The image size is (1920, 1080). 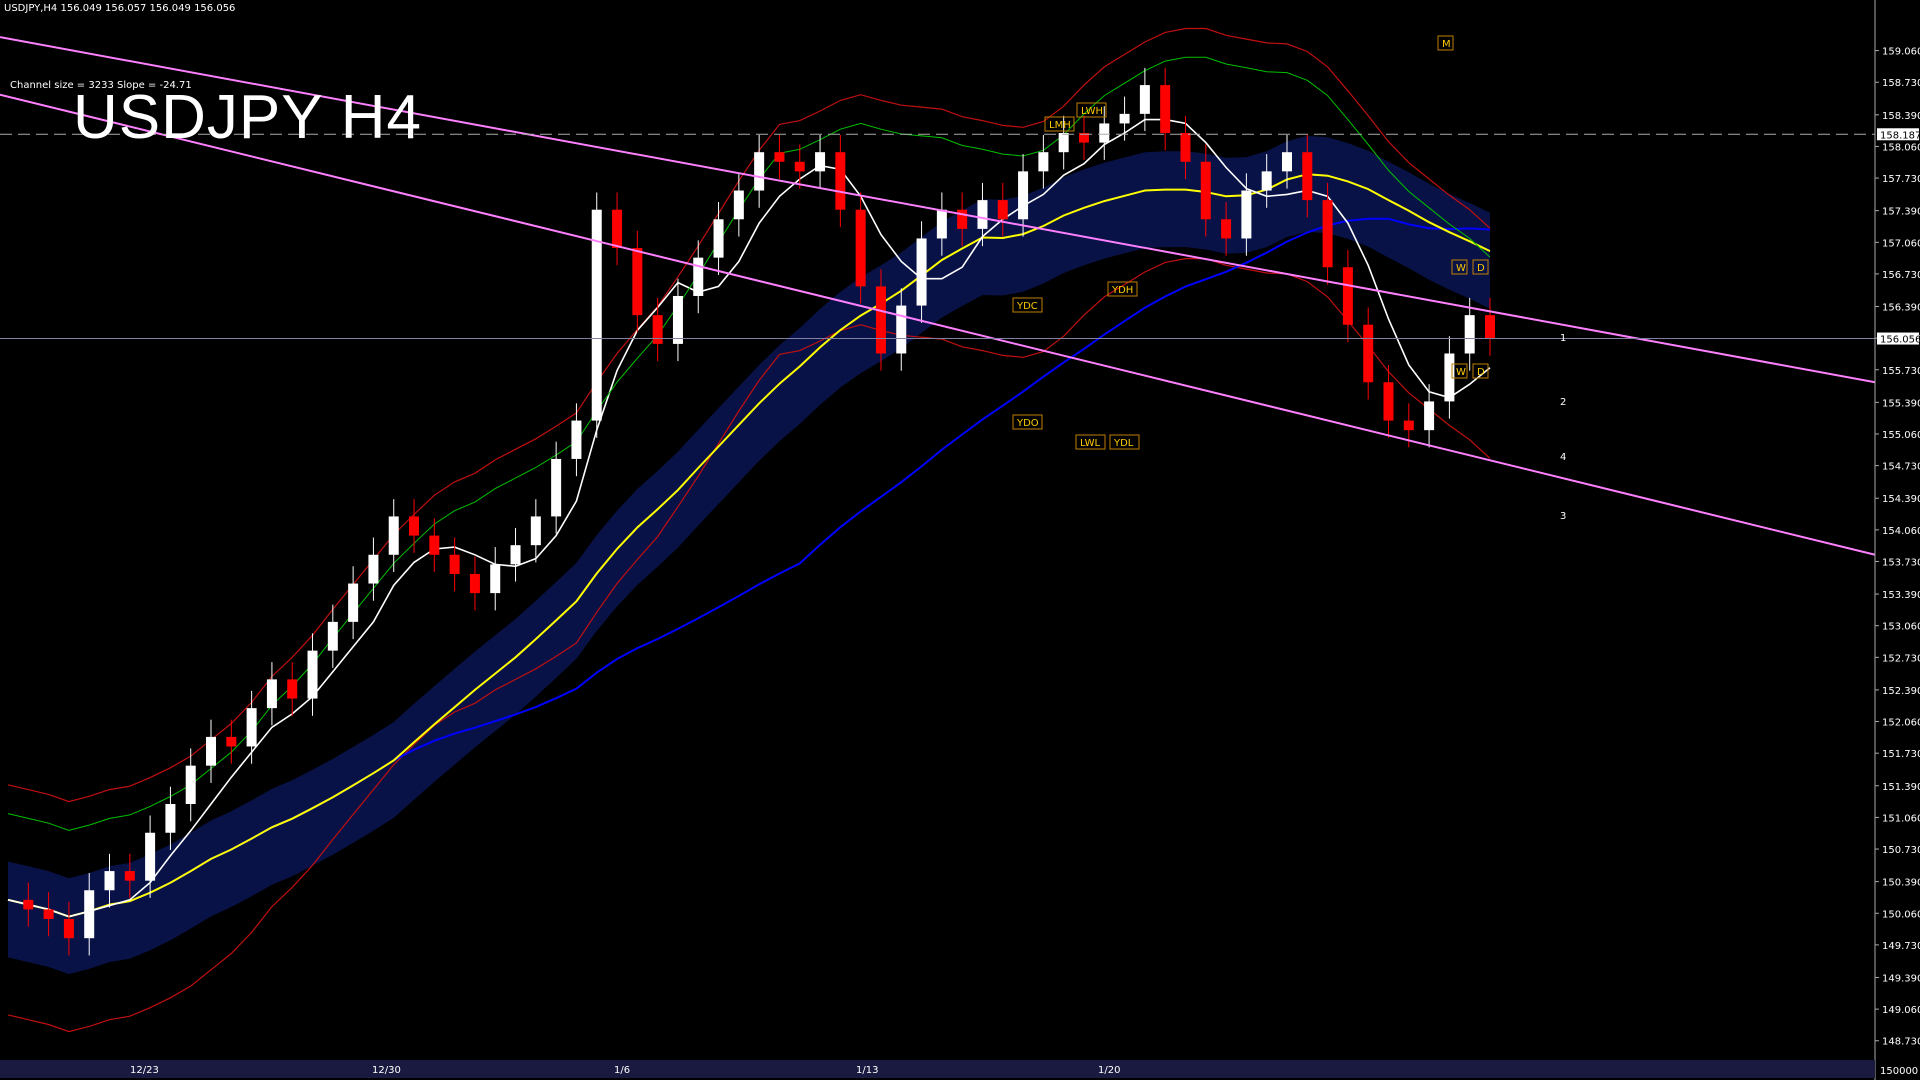 I want to click on date-label: 12/23, so click(x=144, y=1070).